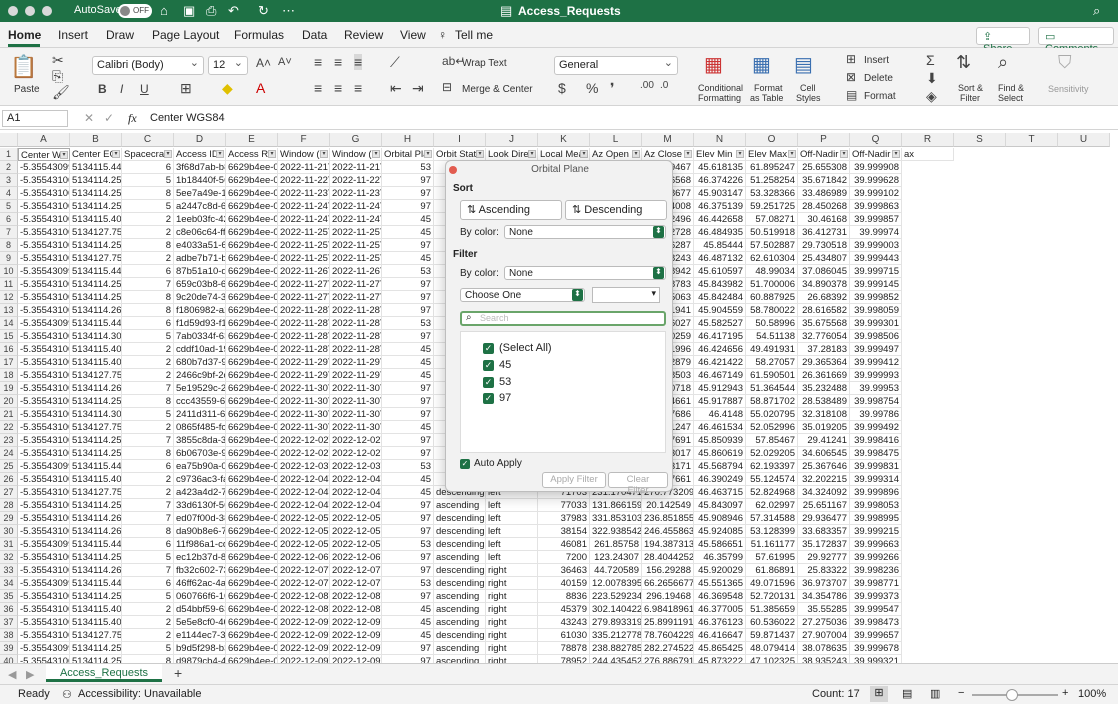 This screenshot has height=704, width=1118. I want to click on data-cell: 78878, so click(564, 648).